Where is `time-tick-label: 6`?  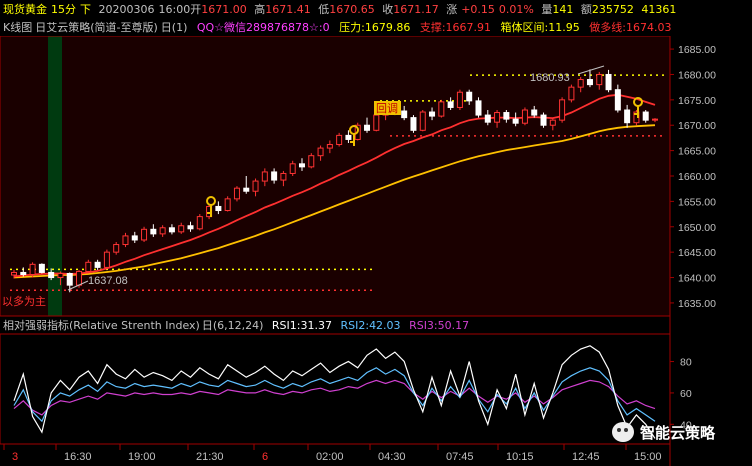 time-tick-label: 6 is located at coordinates (265, 457).